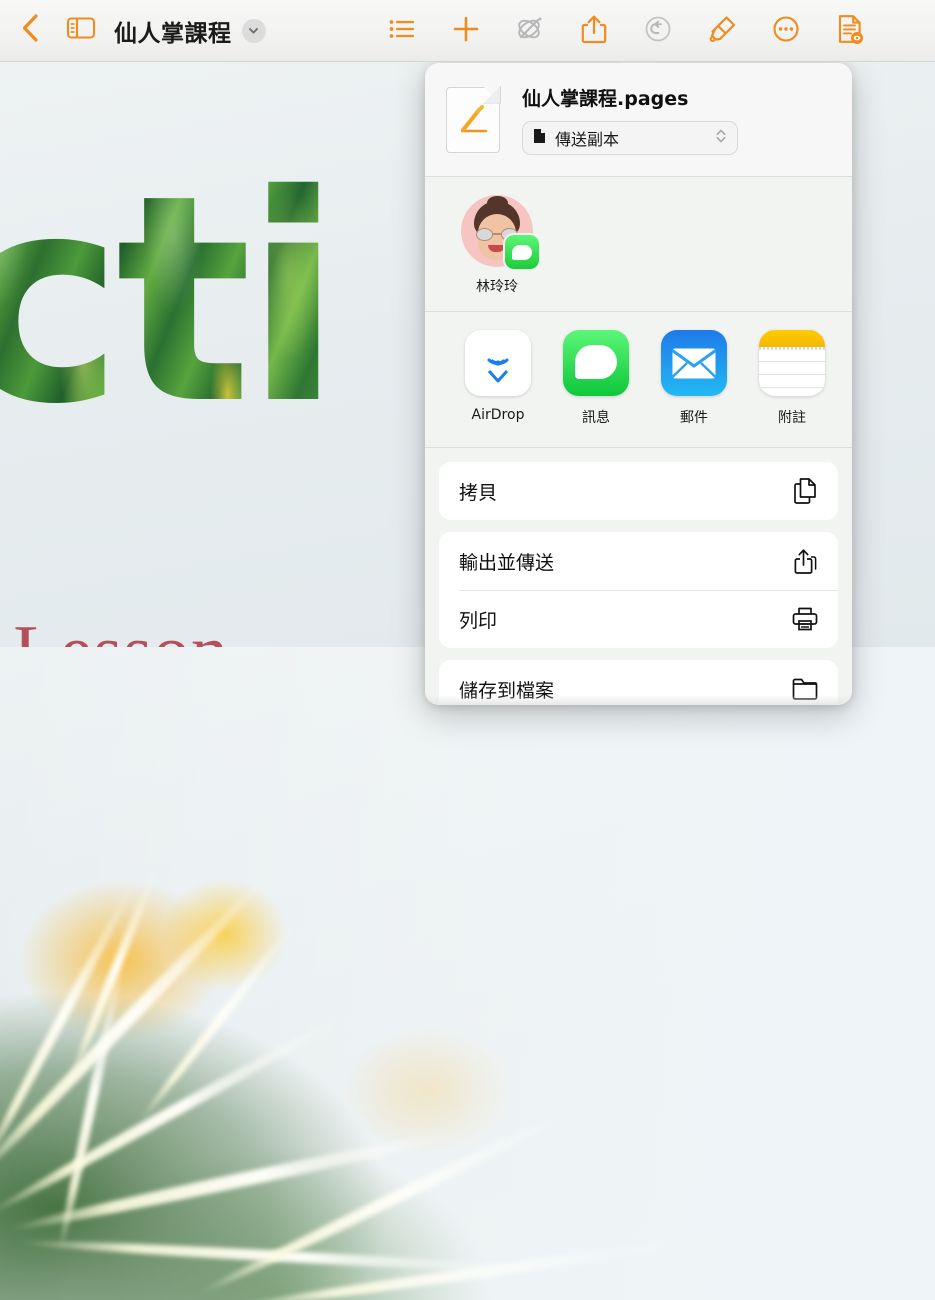 This screenshot has width=935, height=1300. I want to click on action-save-to-files: 儲存到檔案, so click(638, 682).